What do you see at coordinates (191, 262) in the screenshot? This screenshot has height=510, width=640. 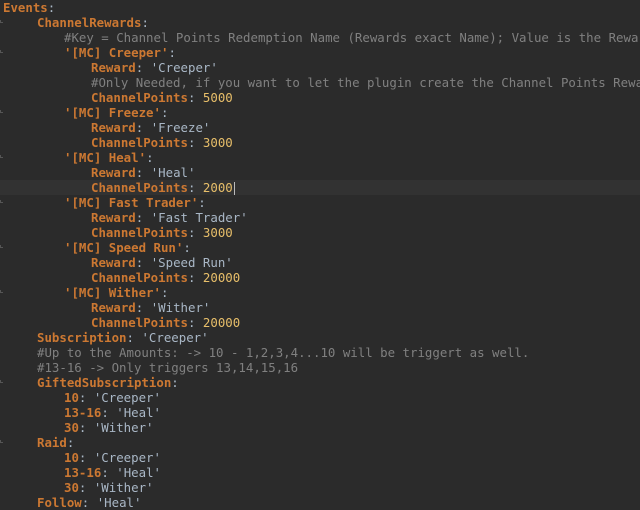 I see `yaml-string-value: 'Speed Run'` at bounding box center [191, 262].